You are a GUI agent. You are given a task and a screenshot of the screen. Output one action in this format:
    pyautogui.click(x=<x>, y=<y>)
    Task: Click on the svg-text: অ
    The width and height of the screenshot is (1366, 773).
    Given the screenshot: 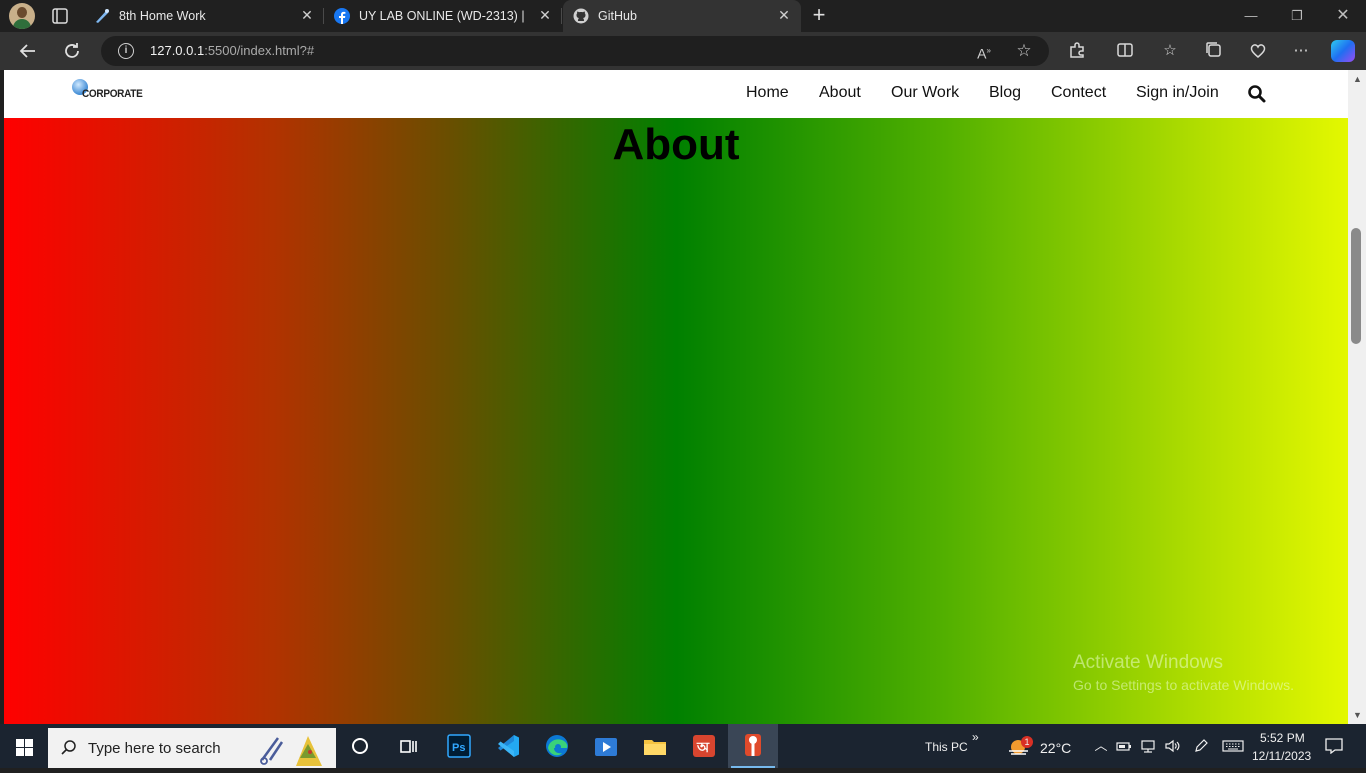 What is the action you would take?
    pyautogui.click(x=703, y=748)
    